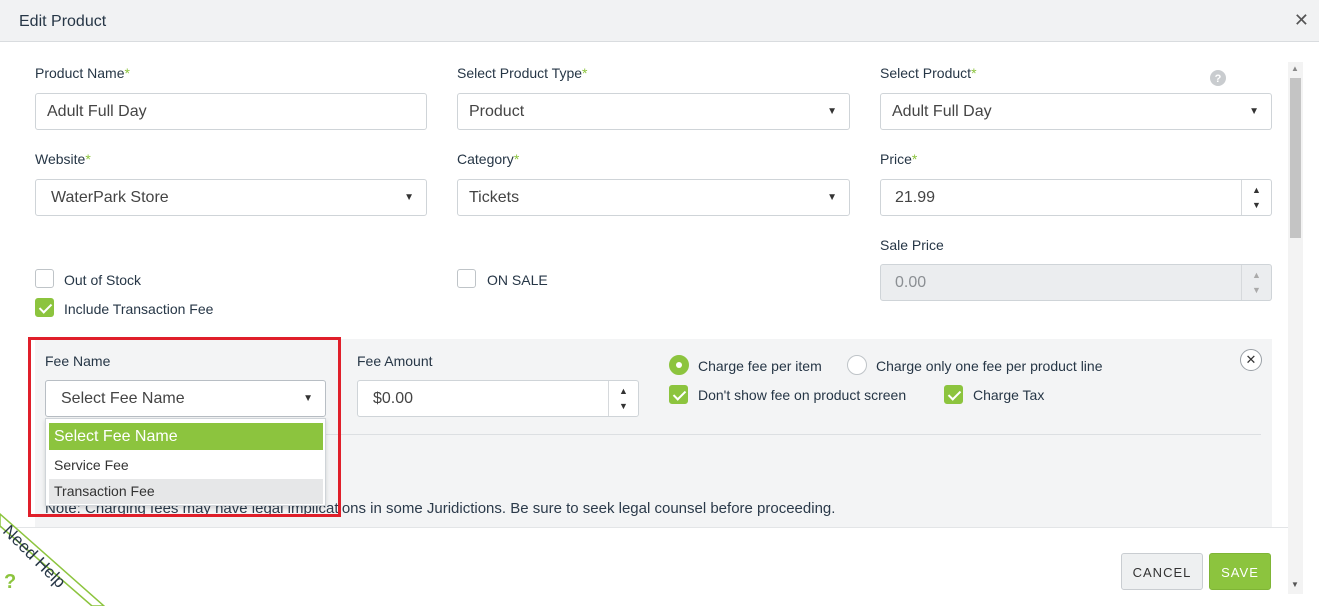 The width and height of the screenshot is (1319, 606). What do you see at coordinates (1076, 197) in the screenshot?
I see `price-input: 21.99 ▲ ▼` at bounding box center [1076, 197].